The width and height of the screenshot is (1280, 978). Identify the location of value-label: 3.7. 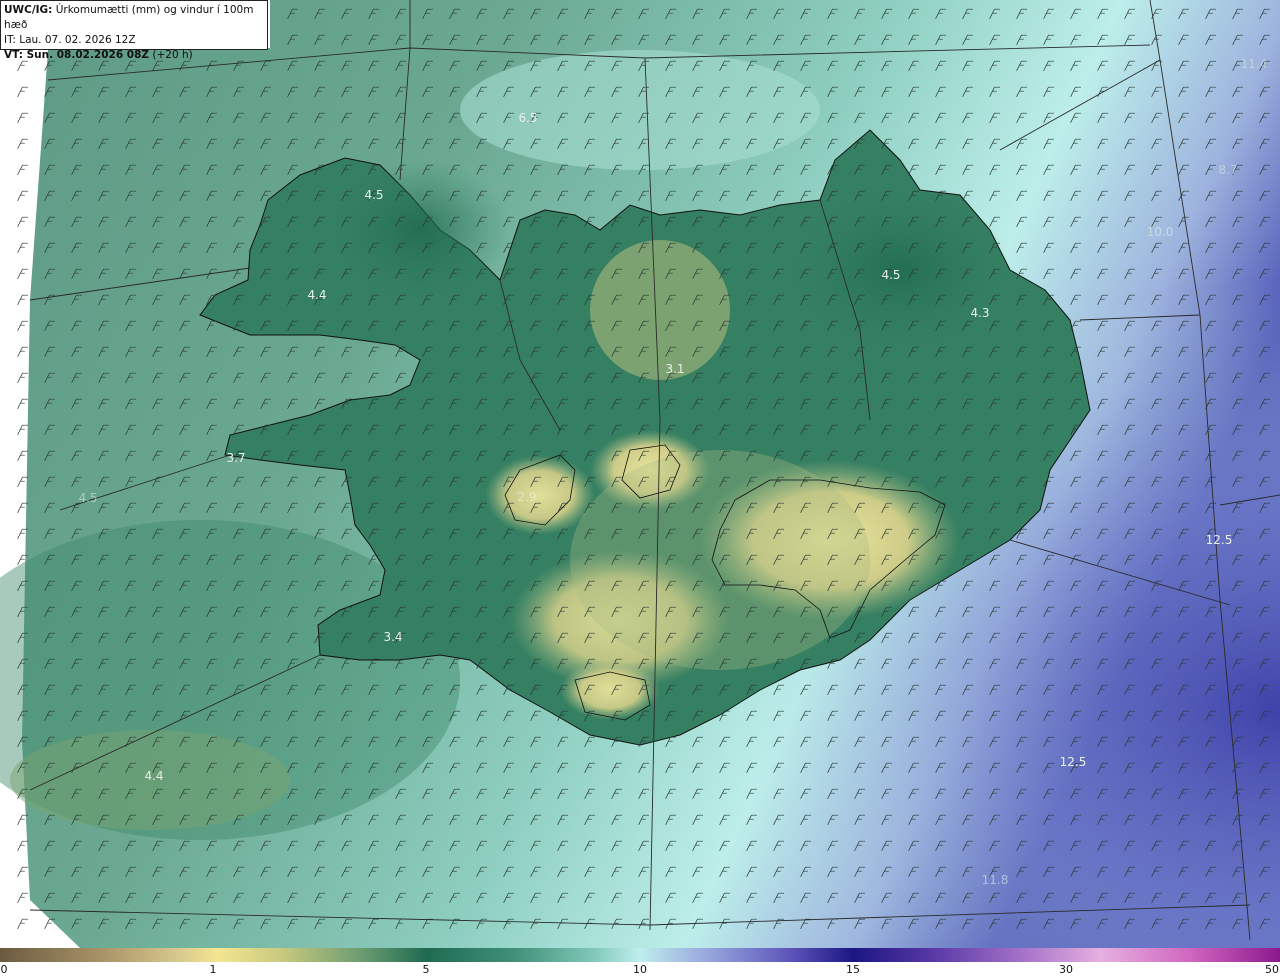
(235, 458).